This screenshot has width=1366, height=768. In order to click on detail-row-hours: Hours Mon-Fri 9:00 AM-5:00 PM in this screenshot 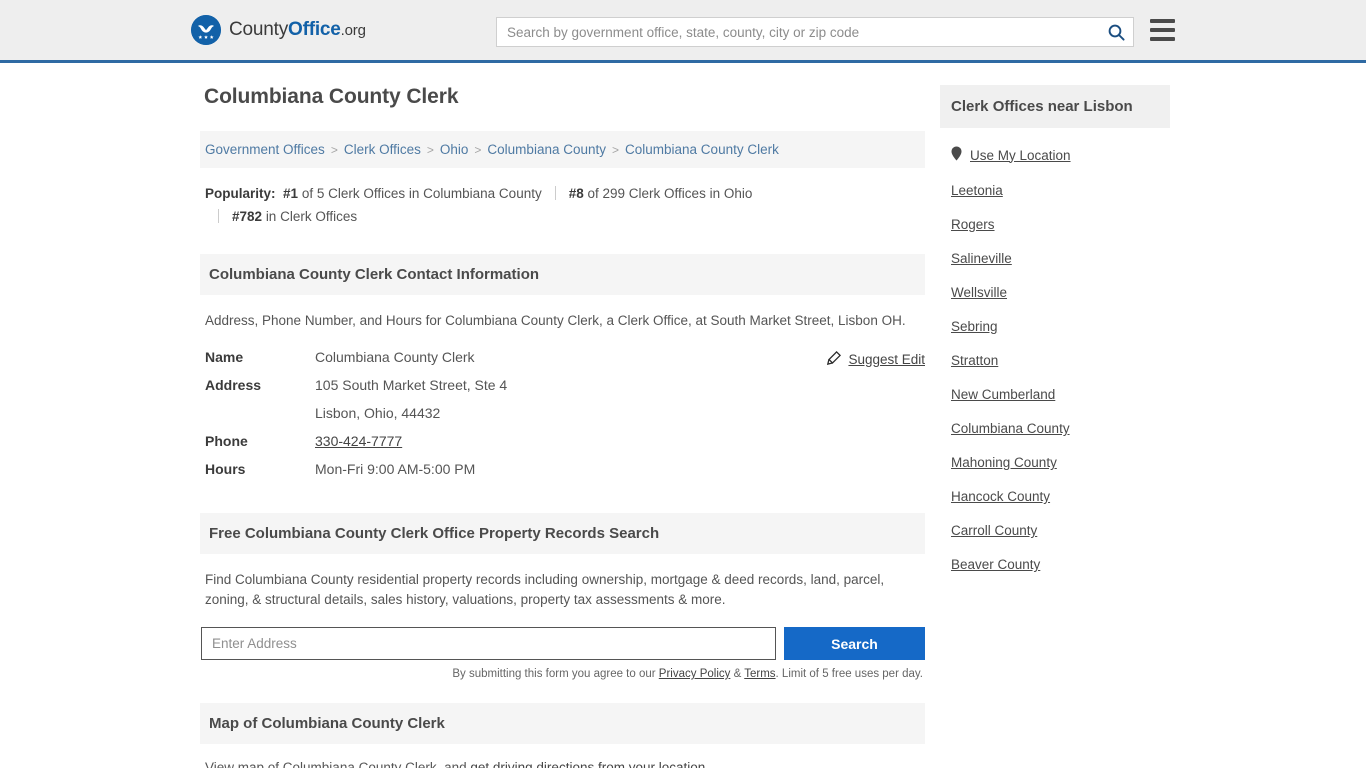, I will do `click(565, 469)`.